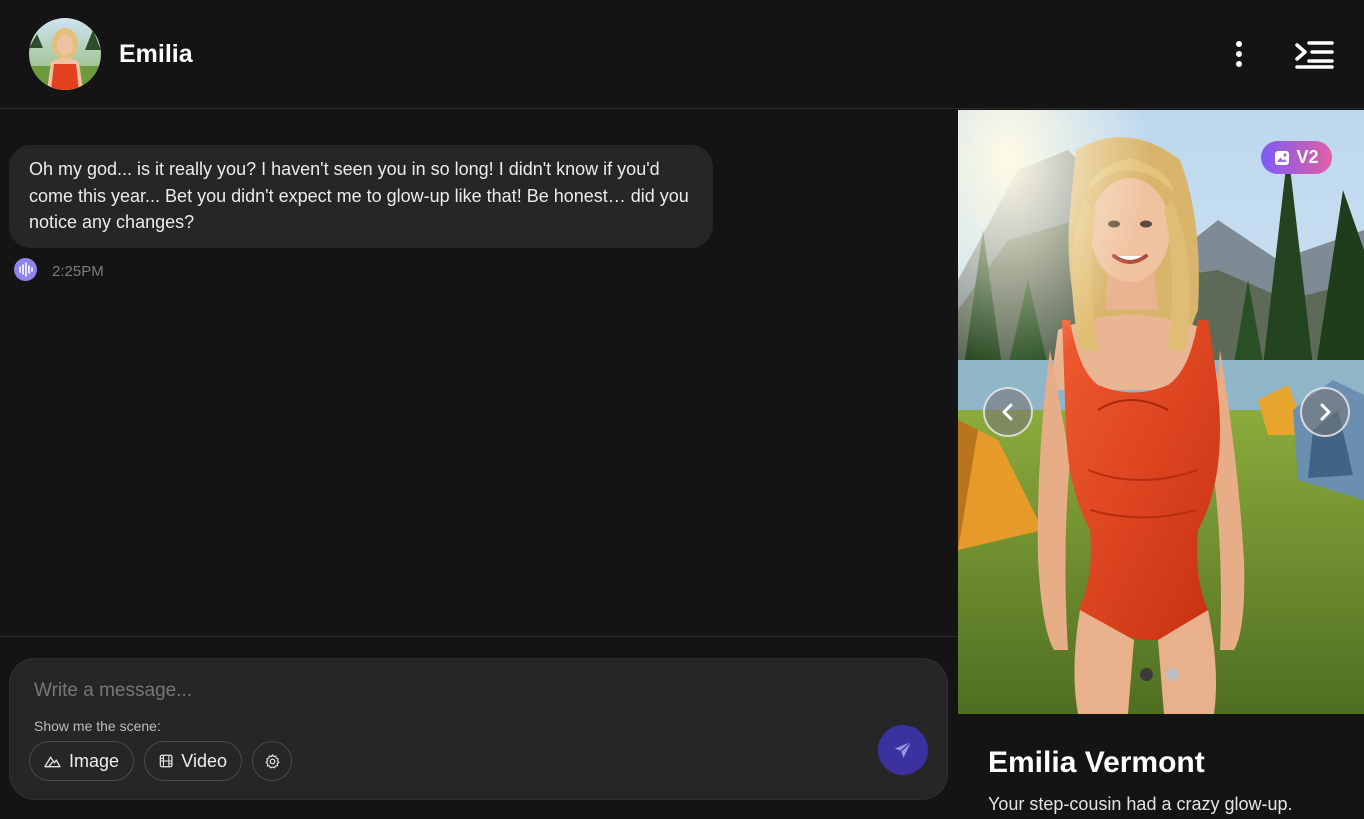 This screenshot has height=819, width=1364. I want to click on audio-wave-icon, so click(26, 269).